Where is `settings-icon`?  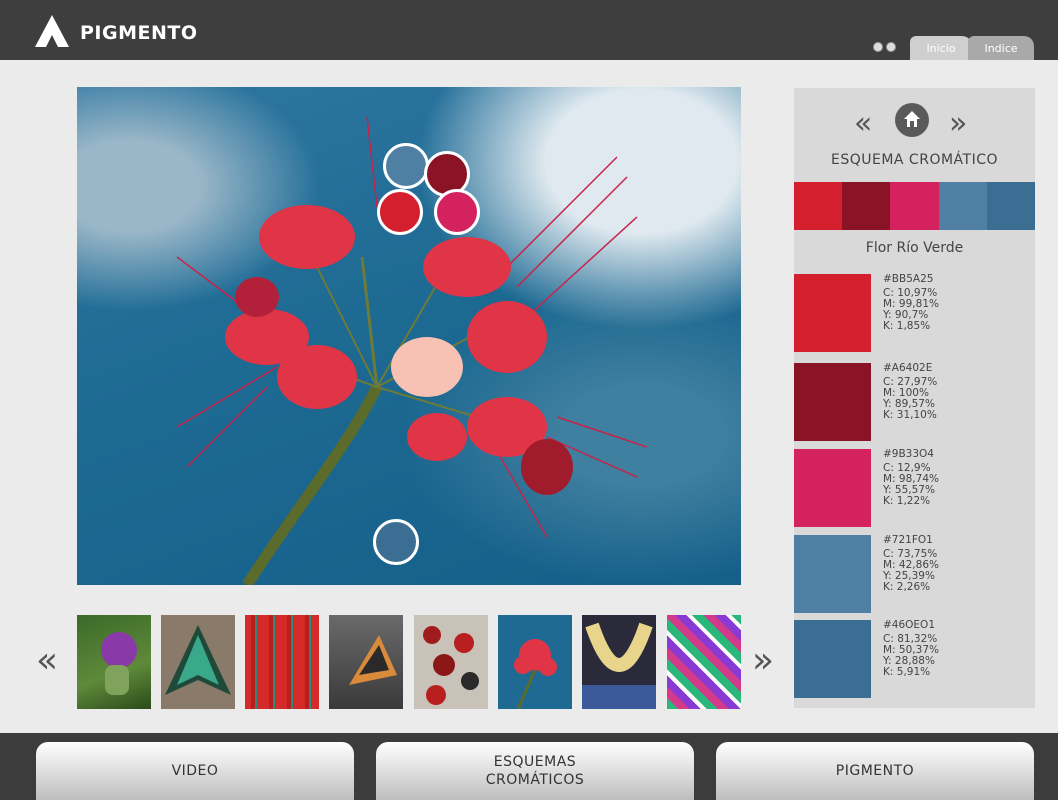
settings-icon is located at coordinates (878, 47).